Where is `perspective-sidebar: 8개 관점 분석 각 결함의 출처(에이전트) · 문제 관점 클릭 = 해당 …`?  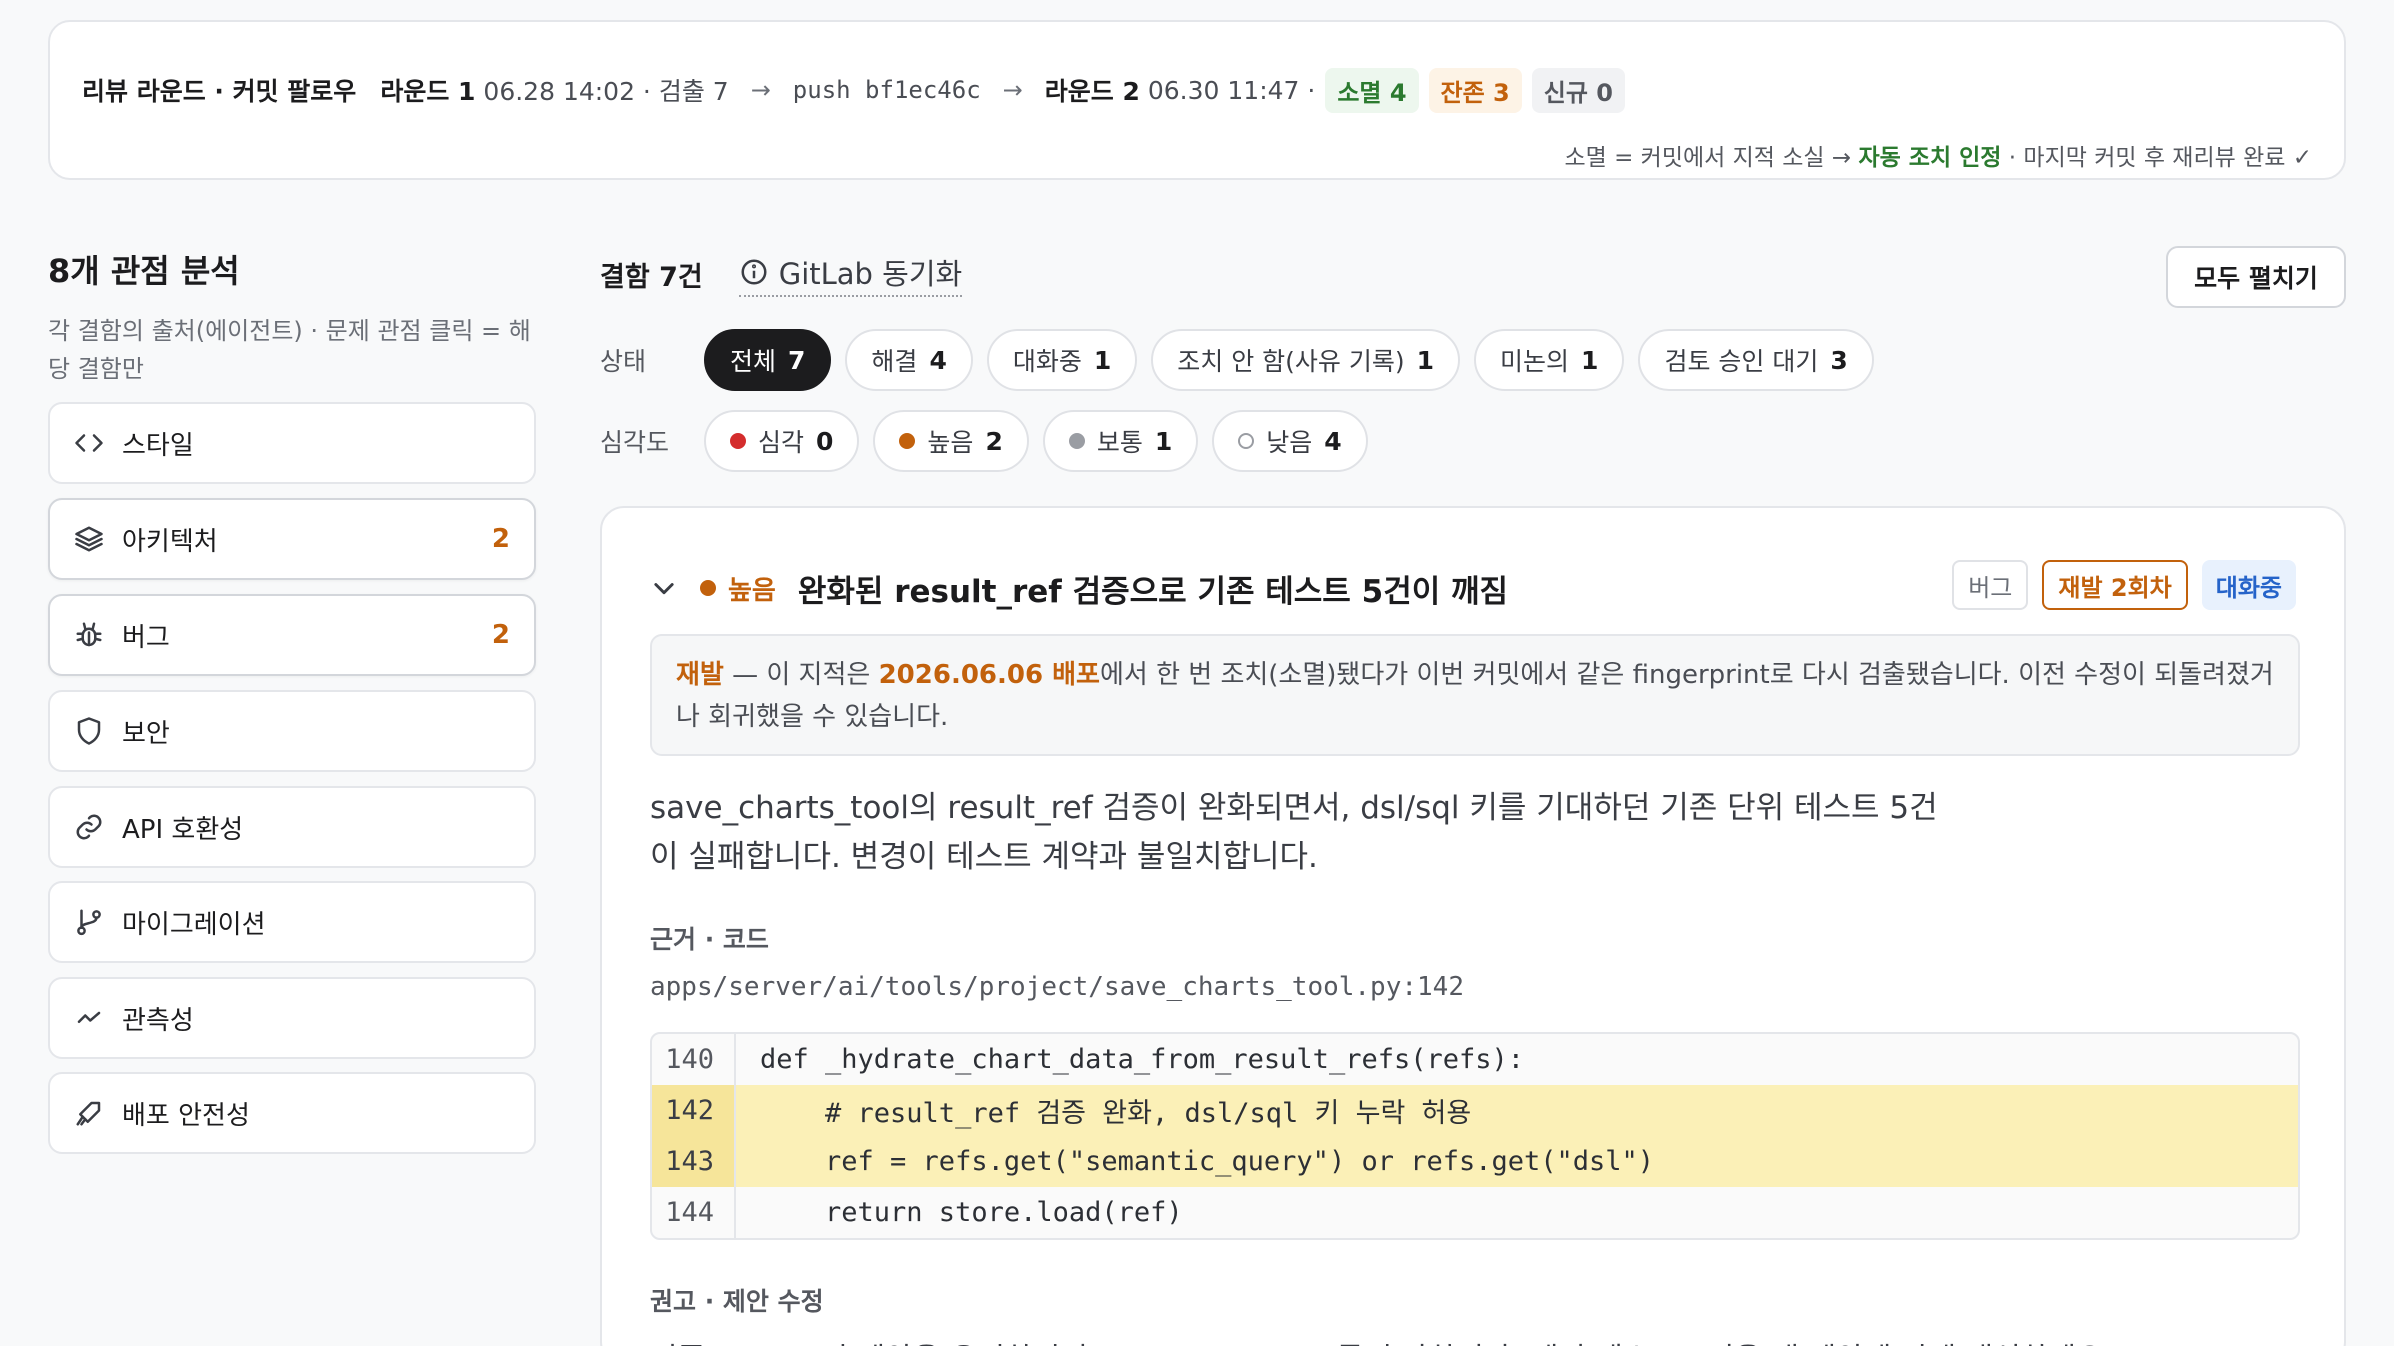
perspective-sidebar: 8개 관점 분석 각 결함의 출처(에이전트) · 문제 관점 클릭 = 해당 … is located at coordinates (292, 317).